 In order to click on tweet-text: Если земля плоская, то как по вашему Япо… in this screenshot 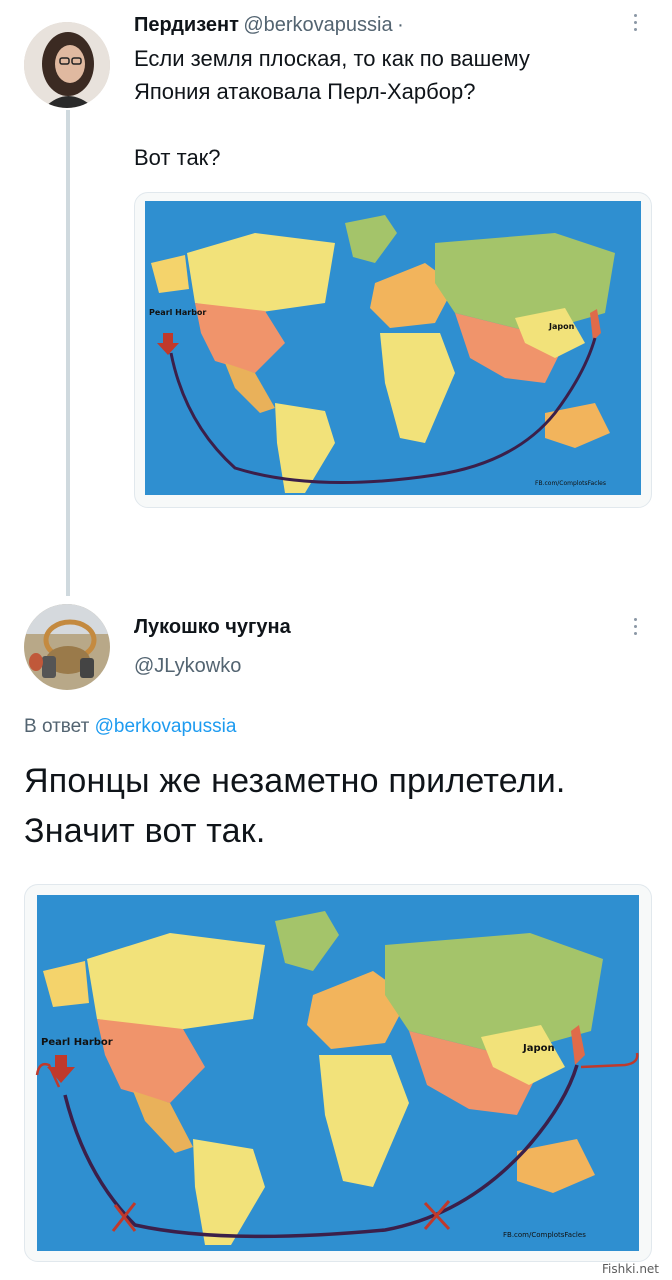, I will do `click(332, 108)`.